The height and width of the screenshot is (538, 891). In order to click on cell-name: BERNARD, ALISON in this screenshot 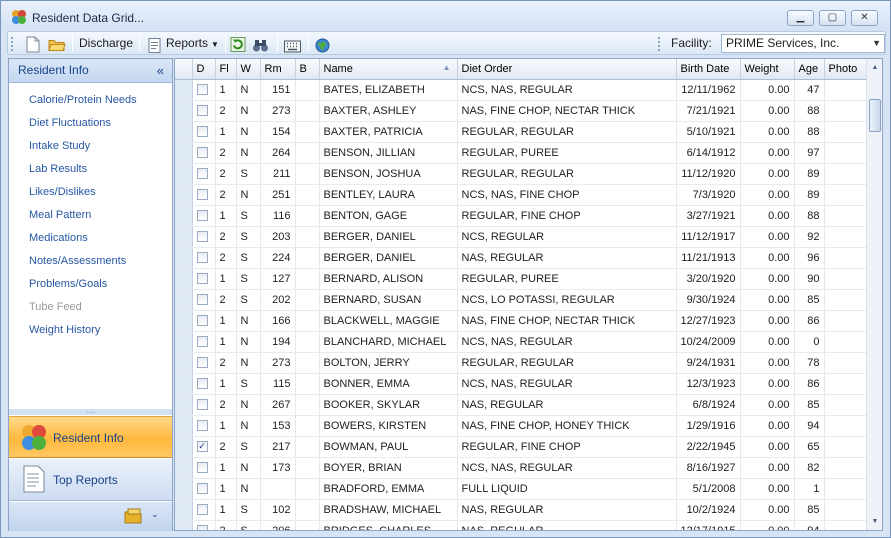, I will do `click(388, 279)`.